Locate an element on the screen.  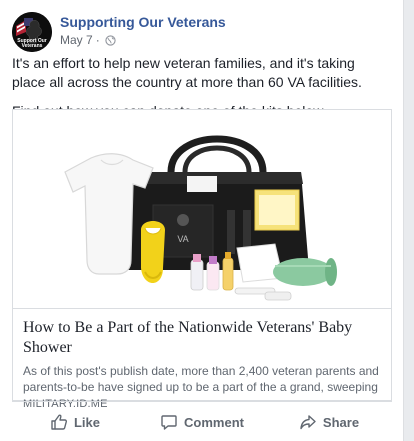
post-date: May 7 is located at coordinates (76, 40).